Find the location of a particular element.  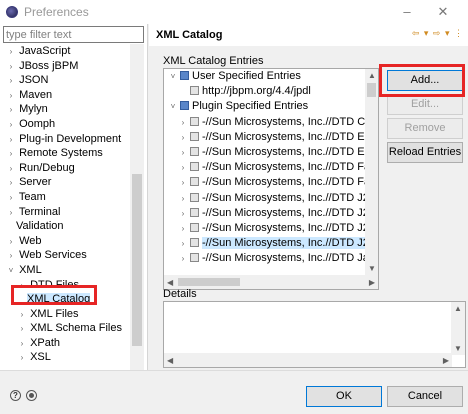

entries-vertical-scrollbar: ▲ ▼ is located at coordinates (371, 172).